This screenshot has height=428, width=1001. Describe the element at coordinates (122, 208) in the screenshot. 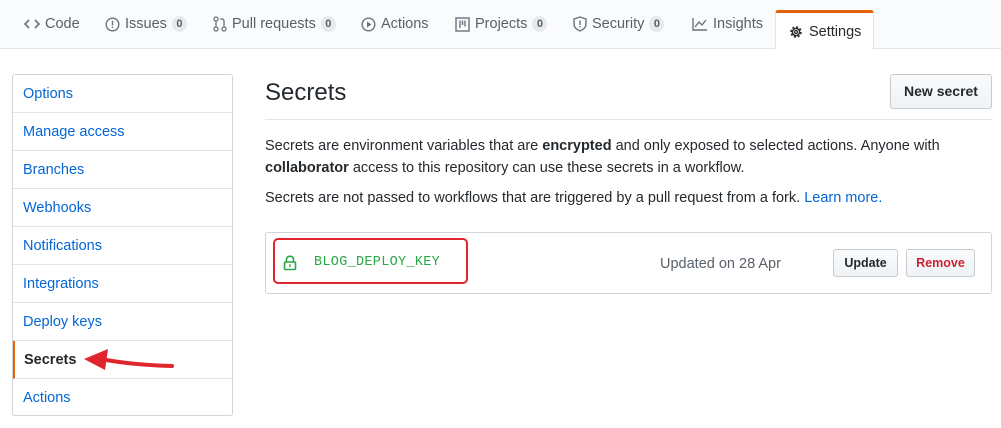

I see `sidebar-item-webhooks: Webhooks` at that location.